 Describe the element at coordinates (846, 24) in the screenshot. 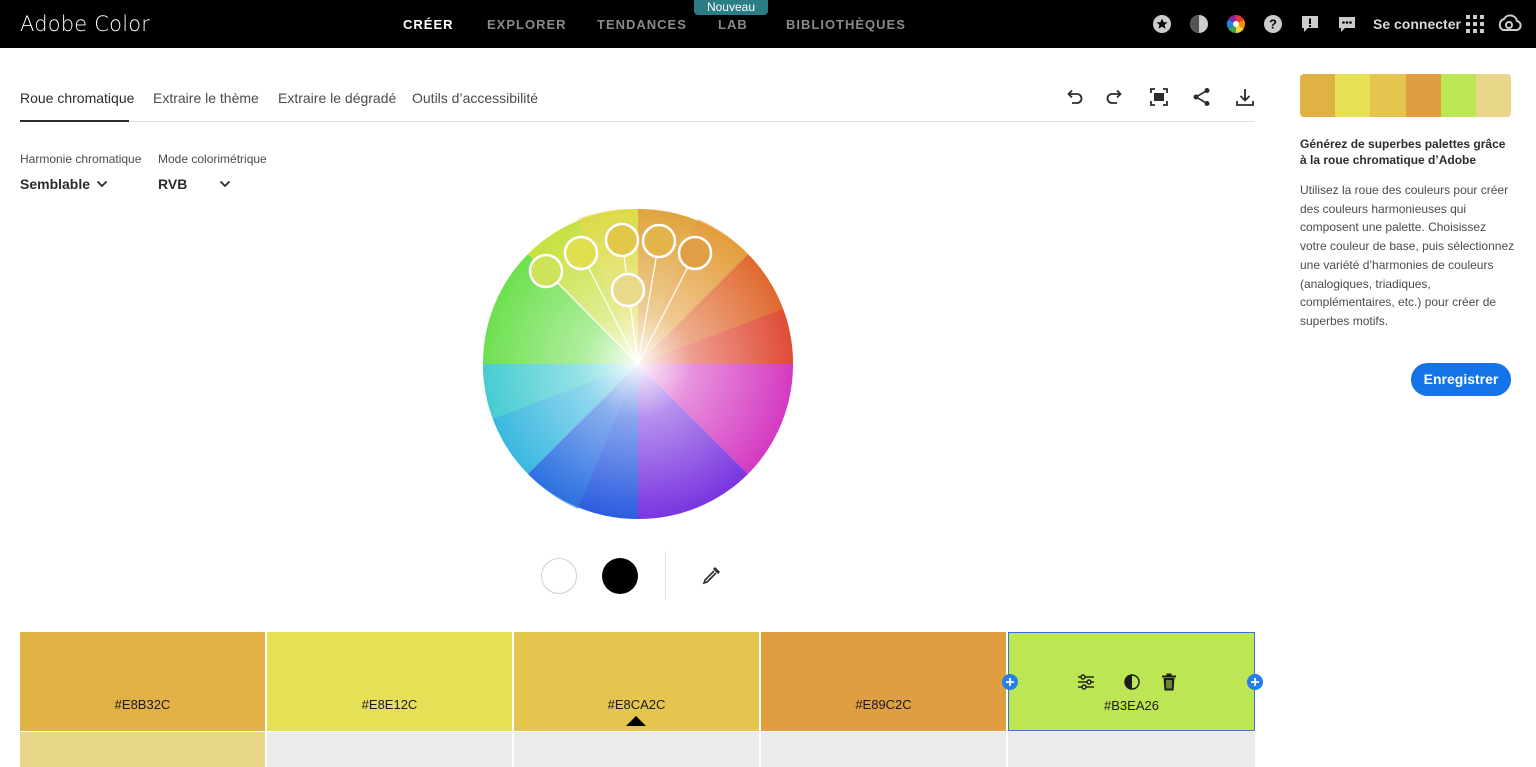

I see `nav-libraries: BIBLIOTHÈQUES` at that location.